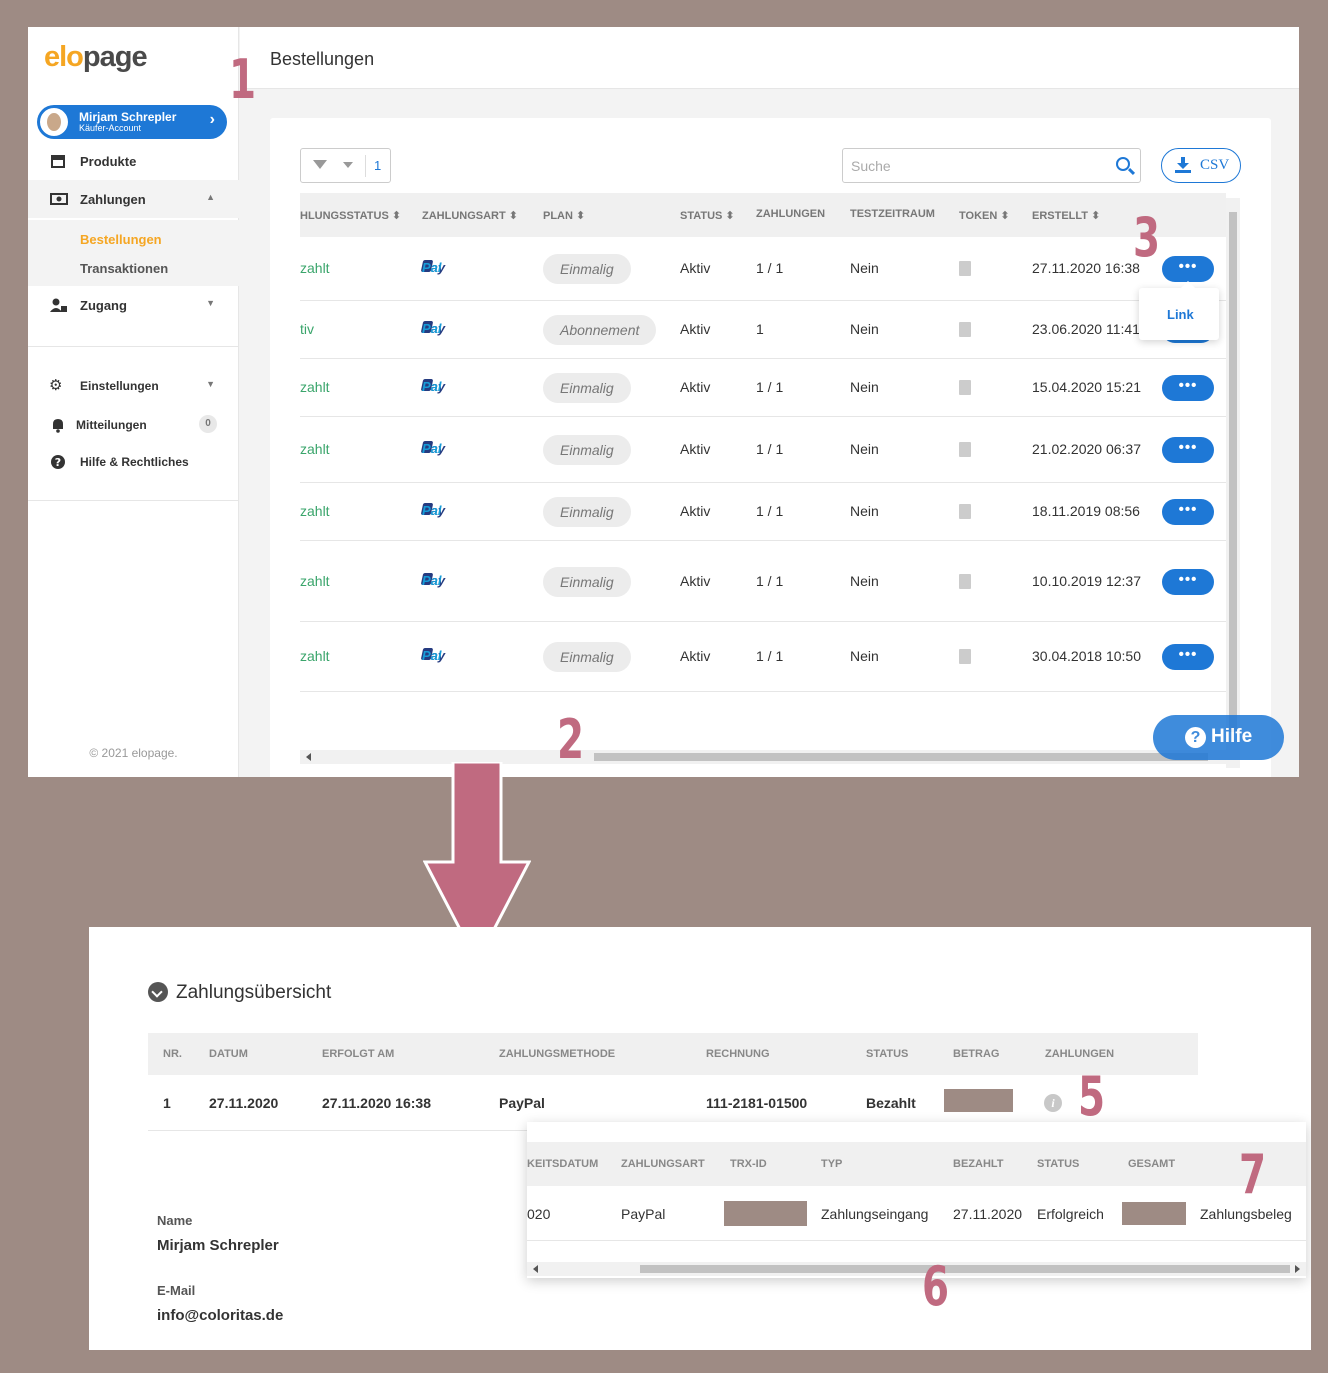  What do you see at coordinates (58, 161) in the screenshot?
I see `store-icon` at bounding box center [58, 161].